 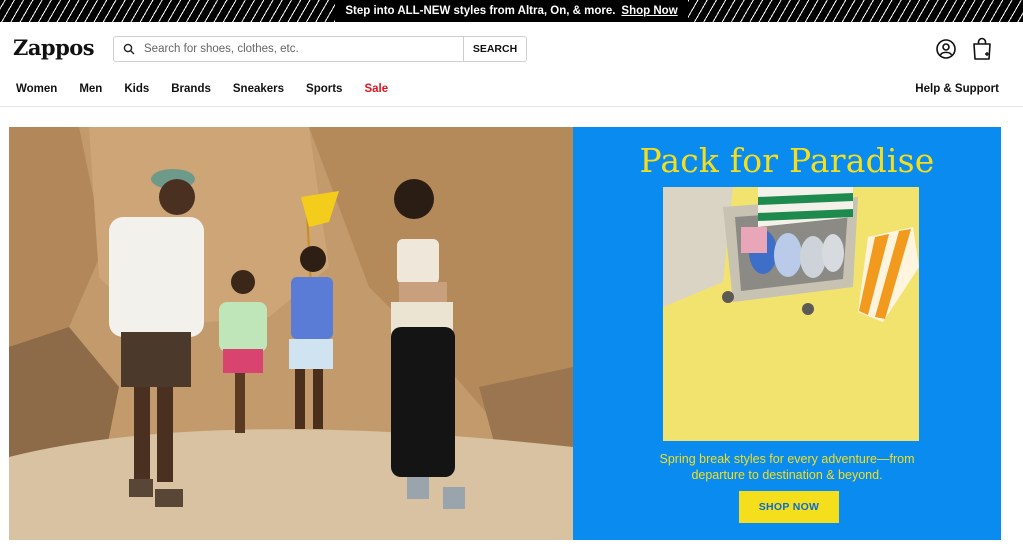 What do you see at coordinates (191, 89) in the screenshot?
I see `nav-item-brands: Brands` at bounding box center [191, 89].